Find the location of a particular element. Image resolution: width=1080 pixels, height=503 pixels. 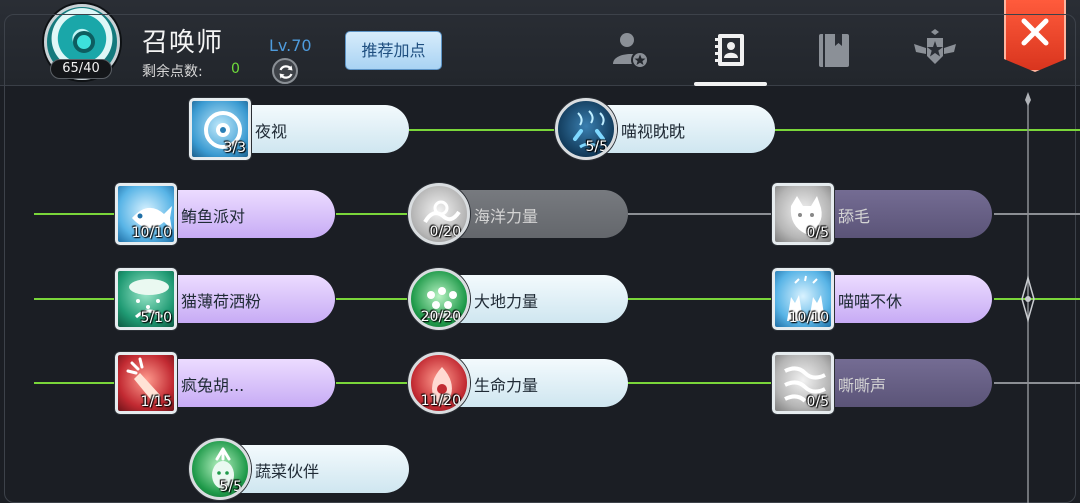

skill-node: 蔬菜伙伴 5/5 is located at coordinates (299, 469).